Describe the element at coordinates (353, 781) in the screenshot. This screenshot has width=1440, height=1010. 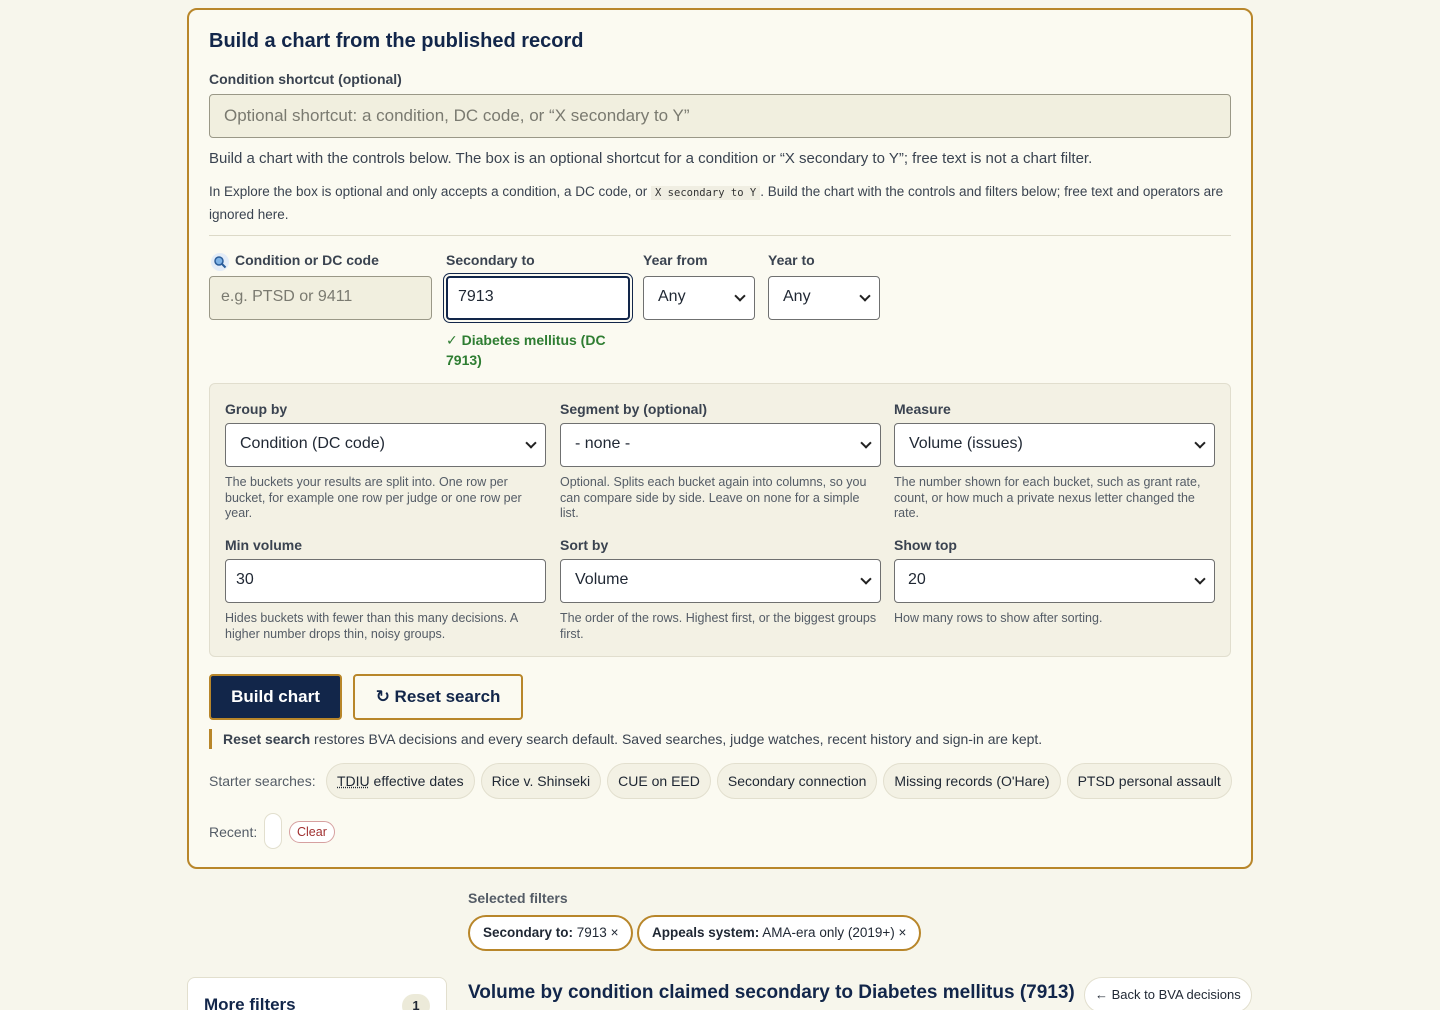
I see `tdiu-abbr: TDIU` at that location.